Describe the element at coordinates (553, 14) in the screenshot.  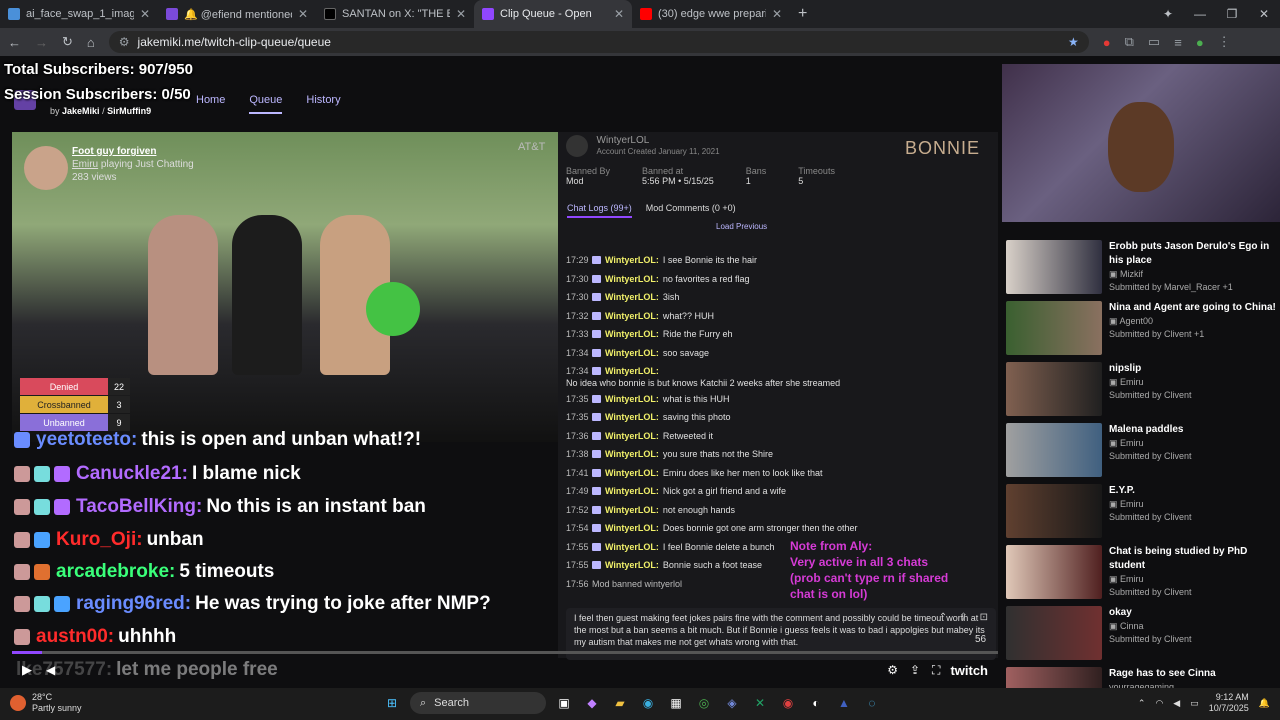
I see `browser-tab-active: Clip Queue - Open ✕` at that location.